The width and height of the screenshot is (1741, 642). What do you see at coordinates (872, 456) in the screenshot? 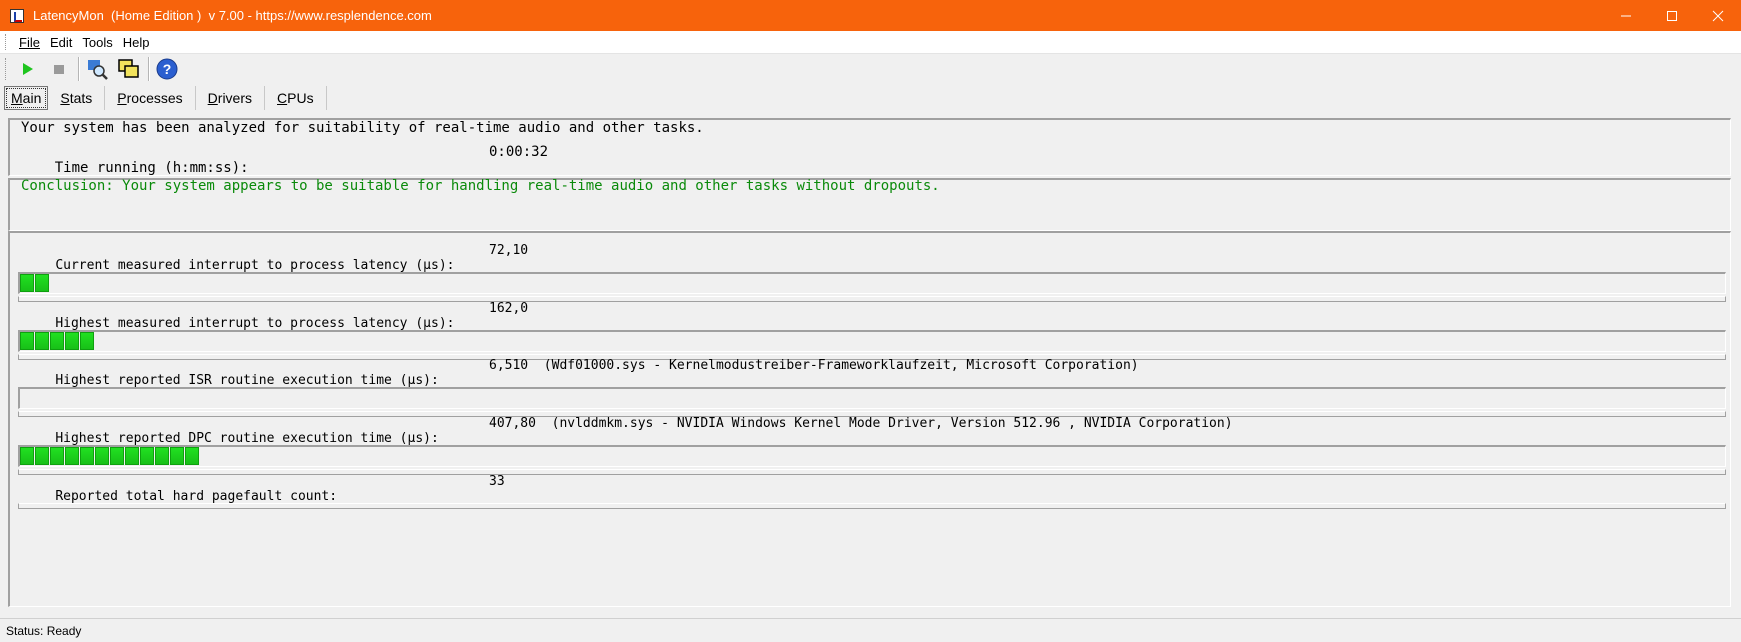
I see `dpc-bar` at bounding box center [872, 456].